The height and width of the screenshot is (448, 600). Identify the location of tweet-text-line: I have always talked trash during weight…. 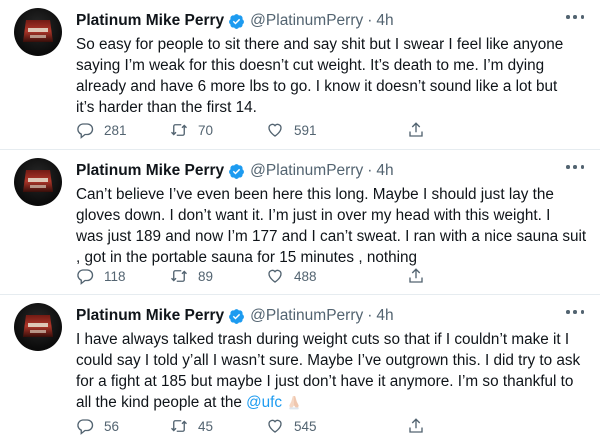
(323, 339).